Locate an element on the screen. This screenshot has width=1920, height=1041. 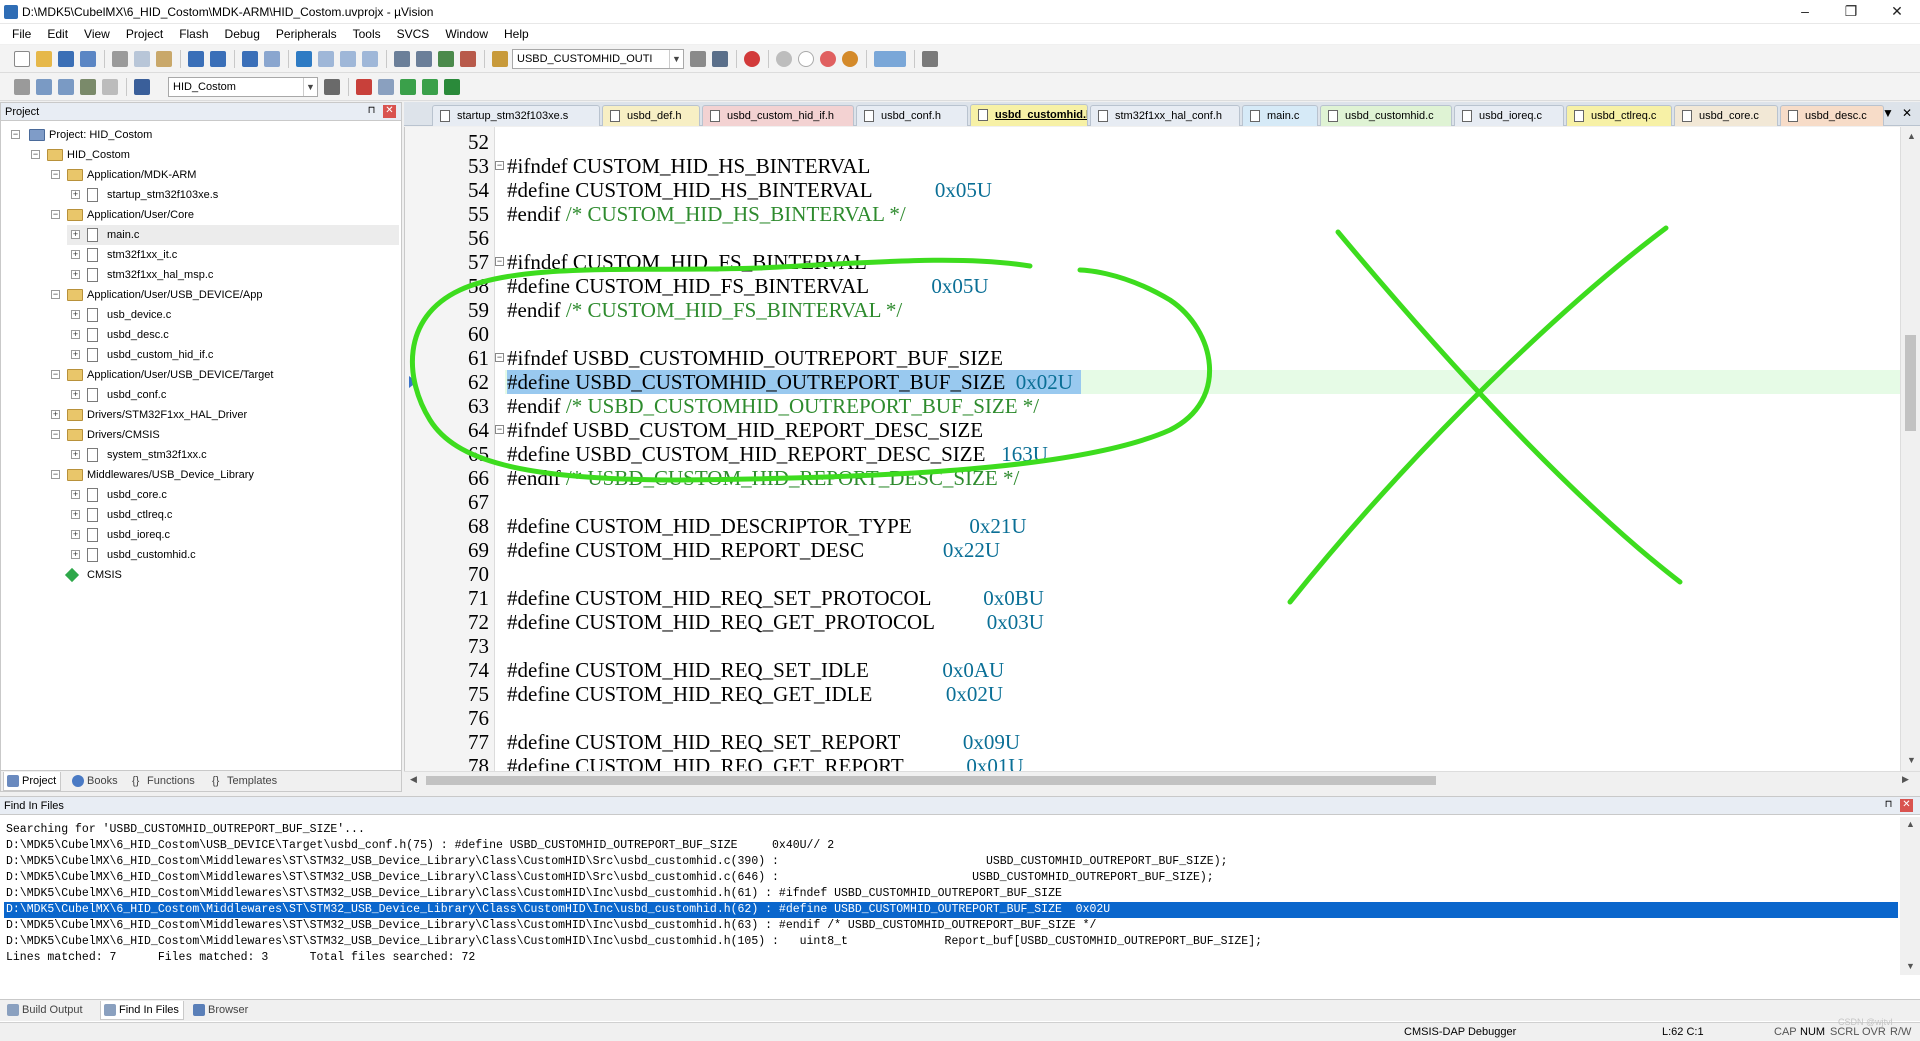
code-line: #define CUSTOM_HID_REQ_SET_IDLE 0x0AU is located at coordinates (755, 670).